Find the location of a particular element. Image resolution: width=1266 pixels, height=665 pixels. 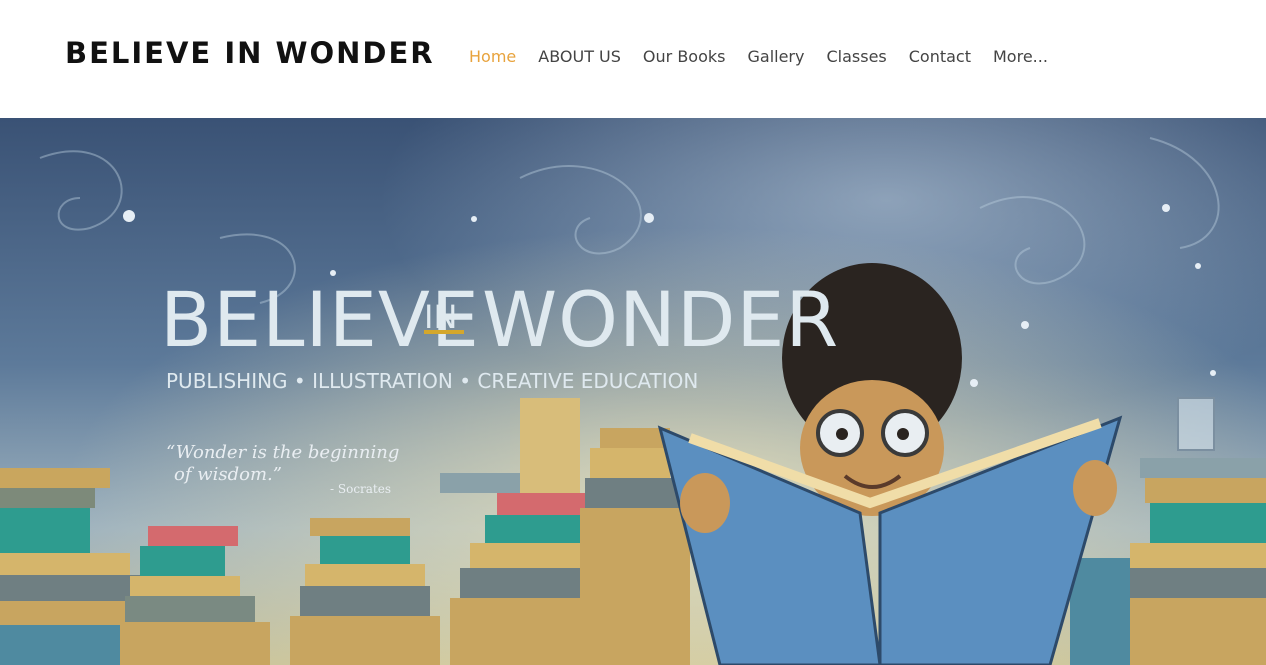

glass-icon is located at coordinates (1196, 424).